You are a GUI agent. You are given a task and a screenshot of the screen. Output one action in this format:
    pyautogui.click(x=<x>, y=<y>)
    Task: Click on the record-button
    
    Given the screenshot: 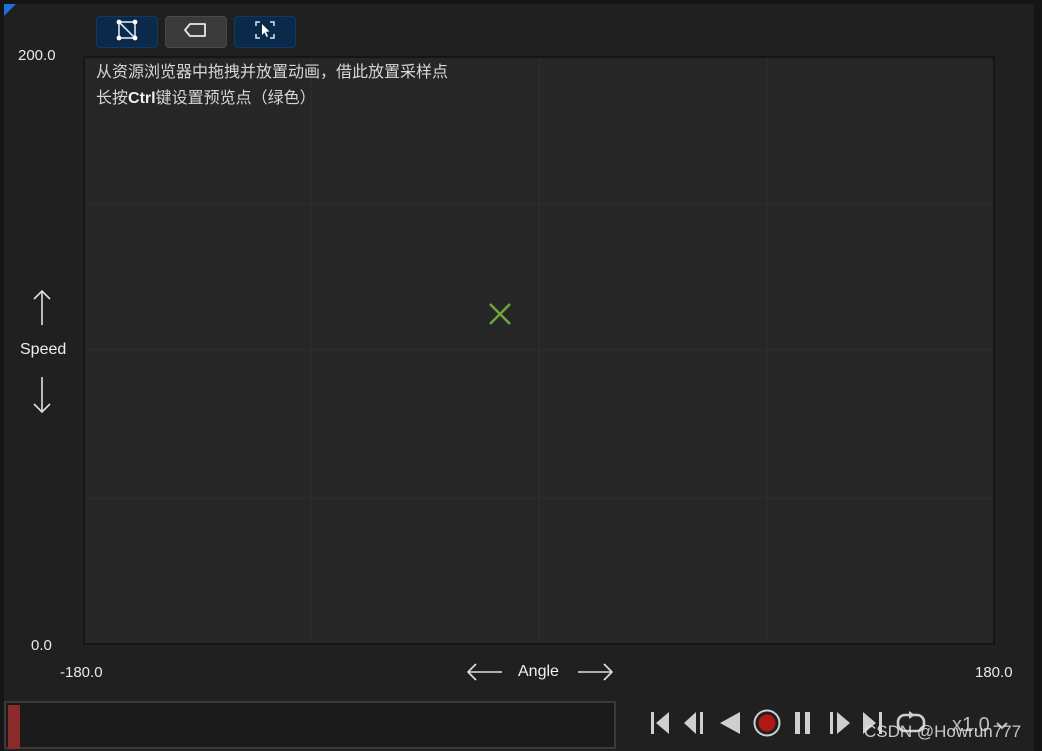 What is the action you would take?
    pyautogui.click(x=767, y=725)
    